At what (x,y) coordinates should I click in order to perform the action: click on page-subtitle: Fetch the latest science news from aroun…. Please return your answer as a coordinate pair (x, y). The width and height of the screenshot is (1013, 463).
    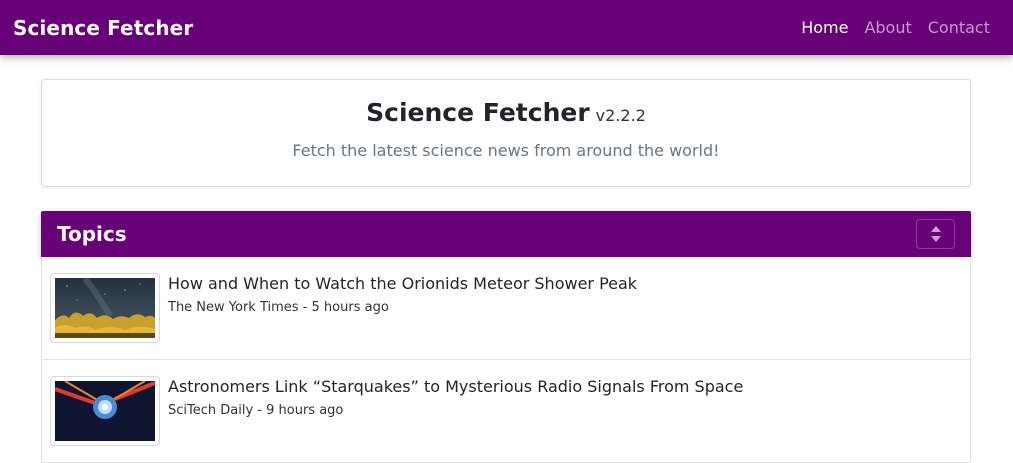
    Looking at the image, I should click on (506, 150).